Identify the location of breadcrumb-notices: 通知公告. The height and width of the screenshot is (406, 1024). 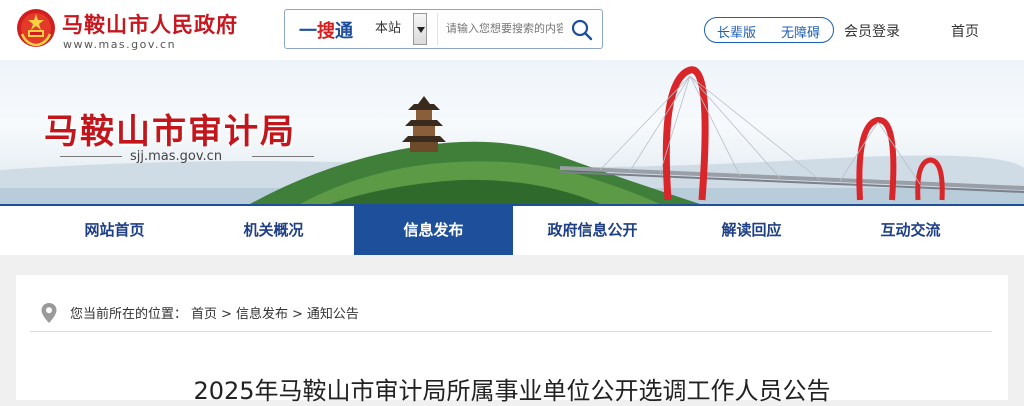
(333, 314).